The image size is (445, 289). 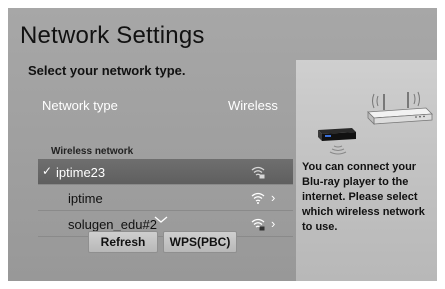 What do you see at coordinates (85, 198) in the screenshot?
I see `network-name: iptime` at bounding box center [85, 198].